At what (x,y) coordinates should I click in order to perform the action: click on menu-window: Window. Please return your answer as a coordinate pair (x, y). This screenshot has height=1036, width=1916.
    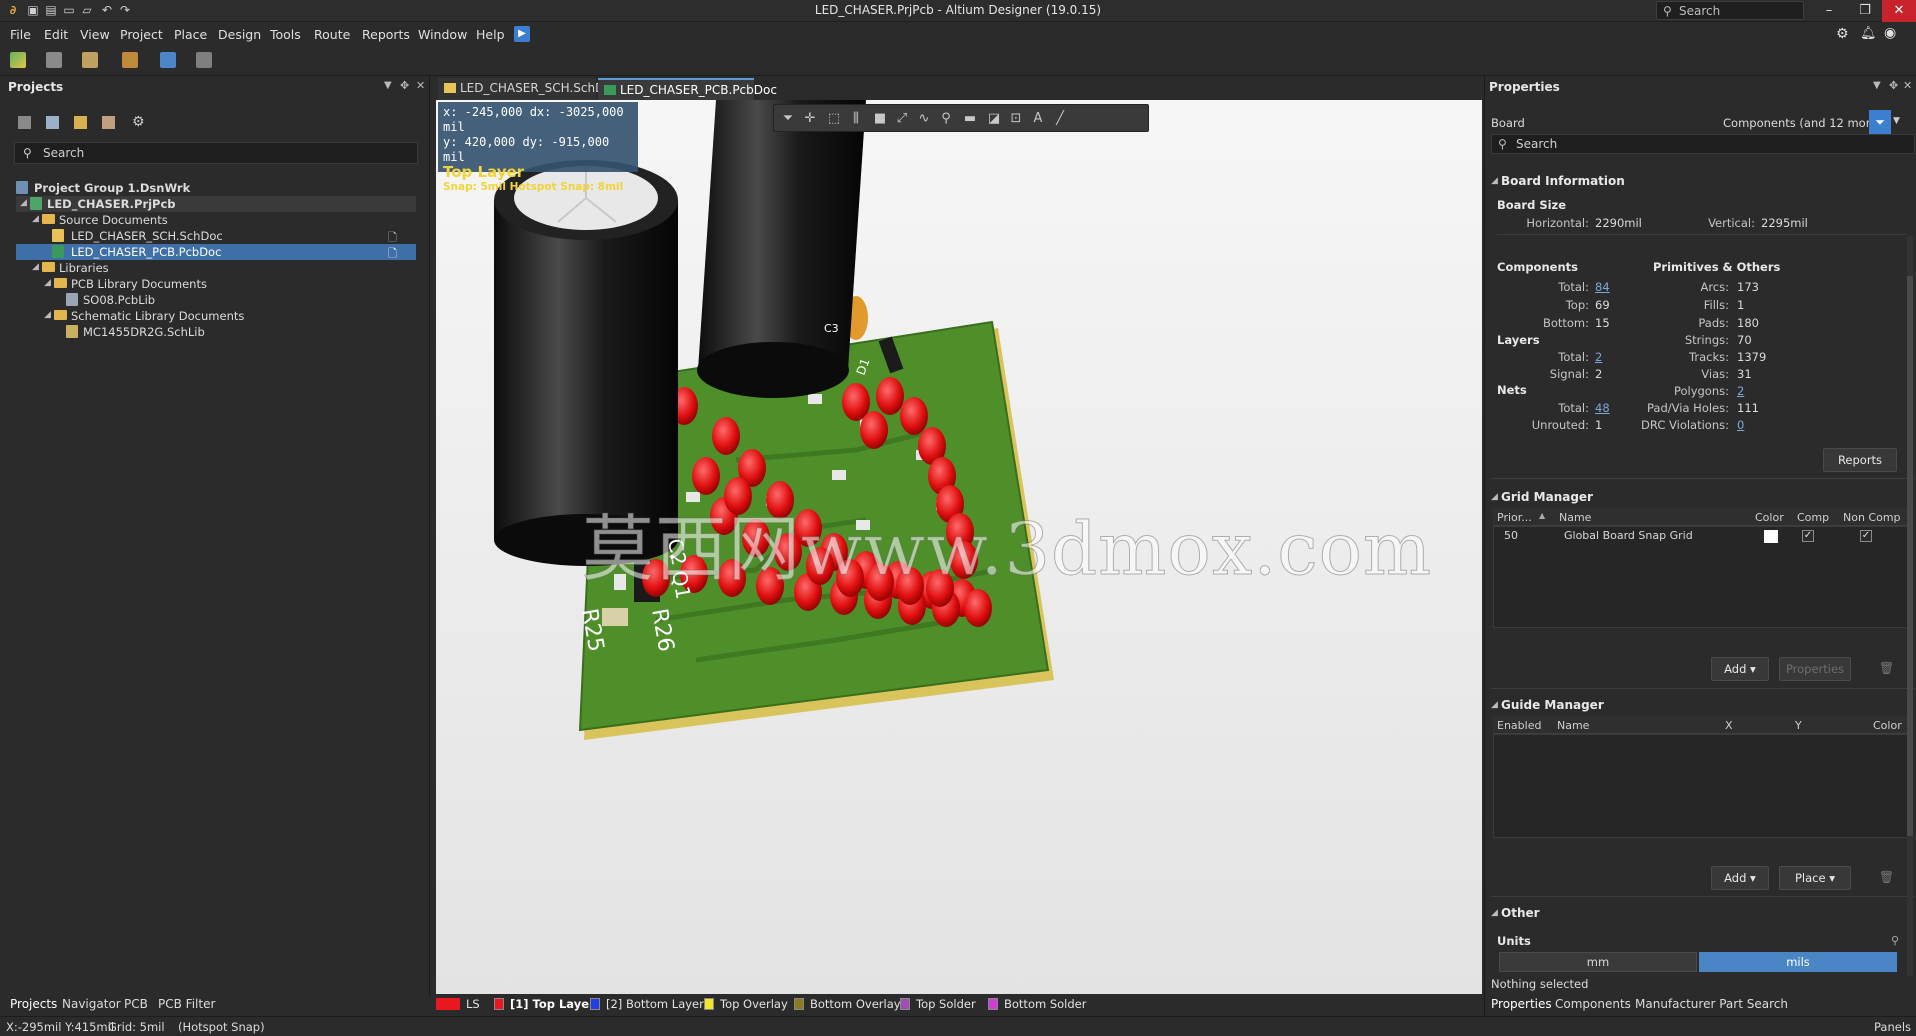
    Looking at the image, I should click on (442, 34).